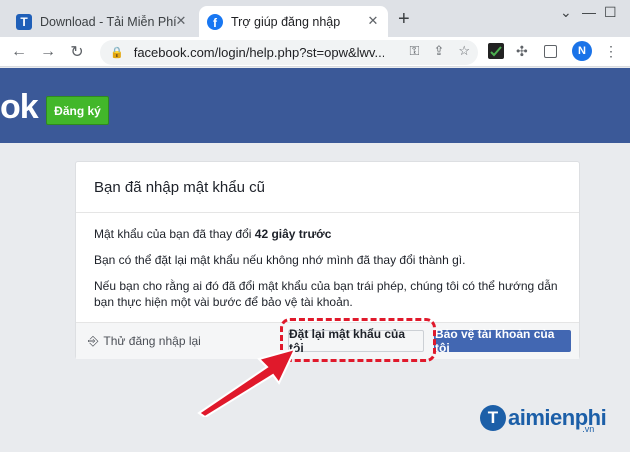 This screenshot has height=452, width=630. I want to click on puzzle-icon: ✣, so click(524, 51).